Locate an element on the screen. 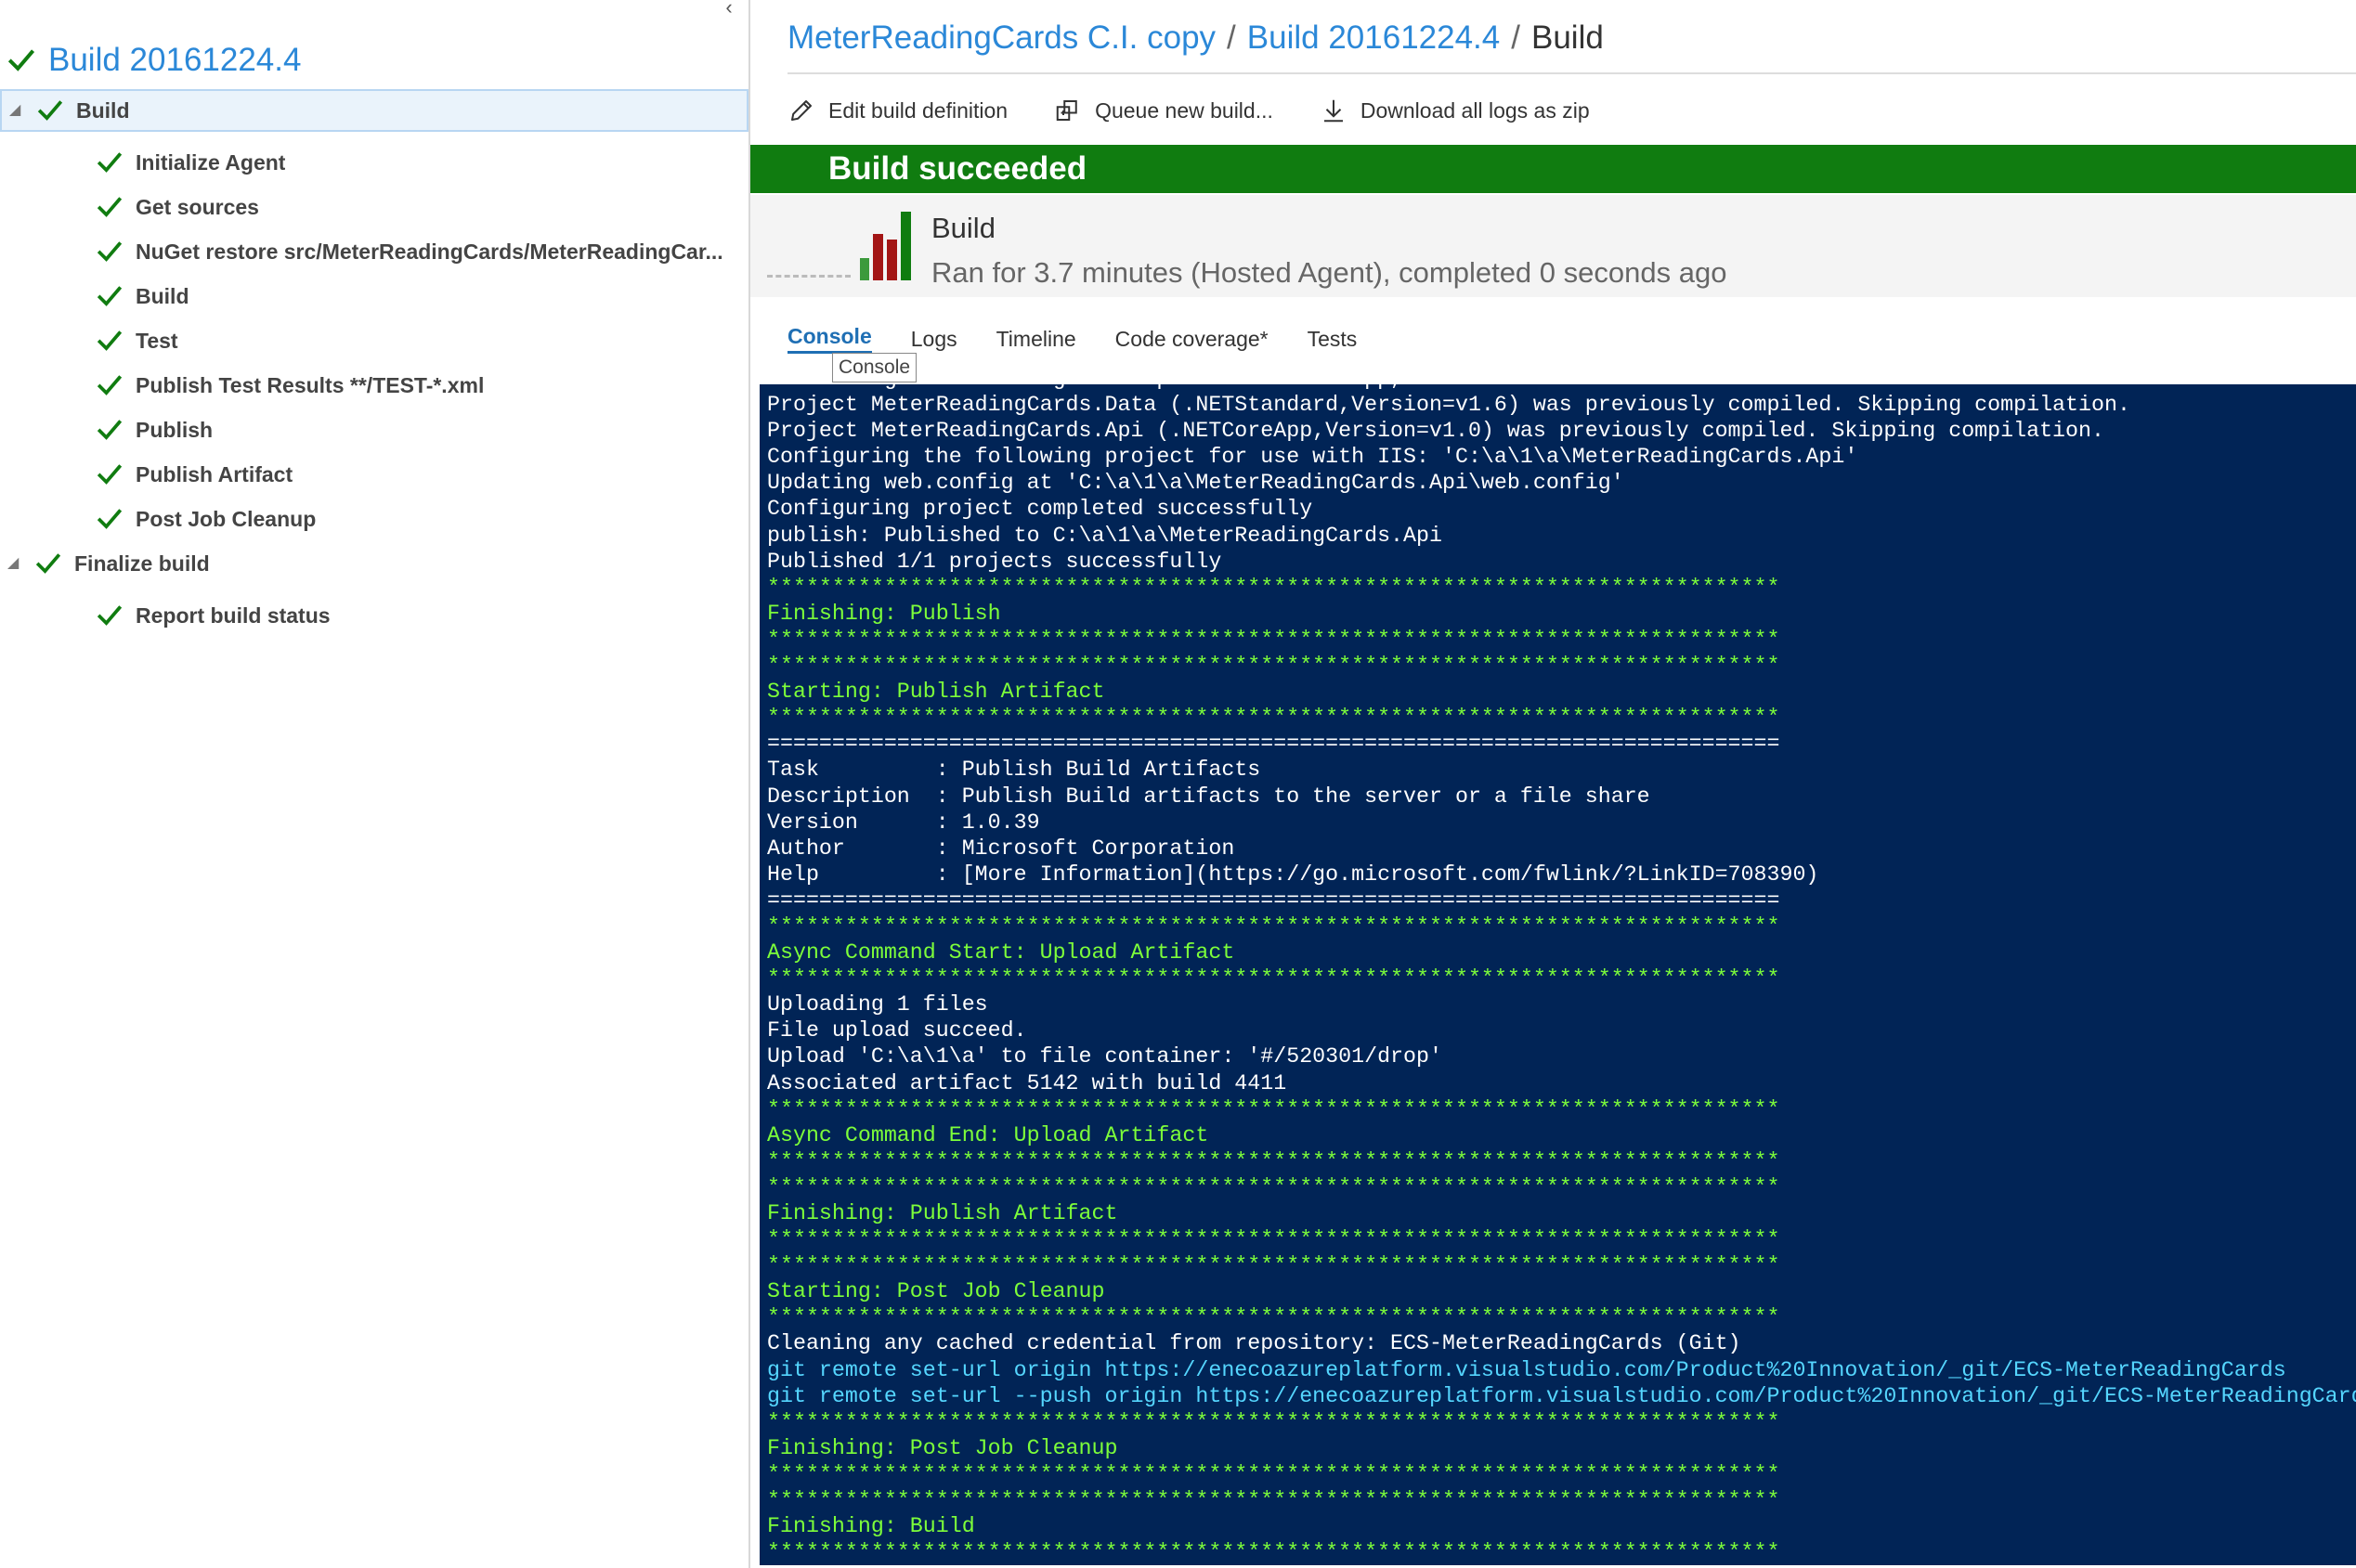  build-title-row: Build 20161224.4 is located at coordinates (154, 60).